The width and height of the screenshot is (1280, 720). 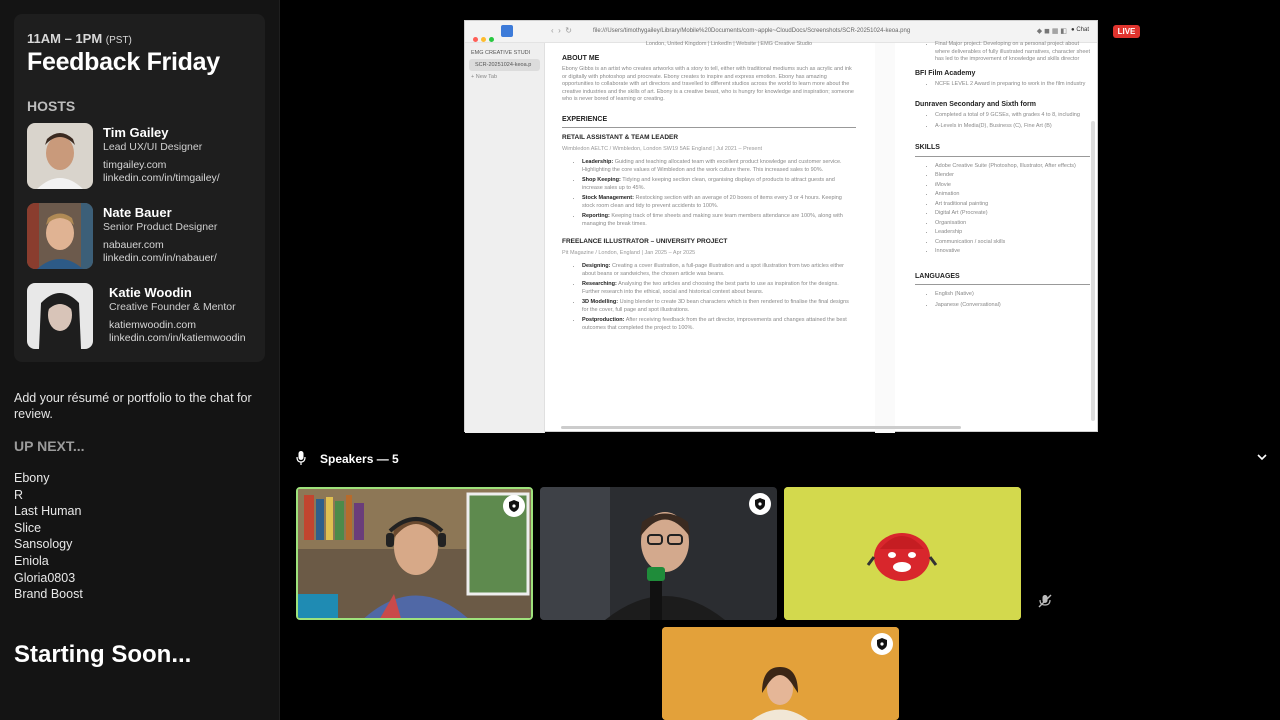 What do you see at coordinates (359, 459) in the screenshot?
I see `speakers-count: Speakers — 5` at bounding box center [359, 459].